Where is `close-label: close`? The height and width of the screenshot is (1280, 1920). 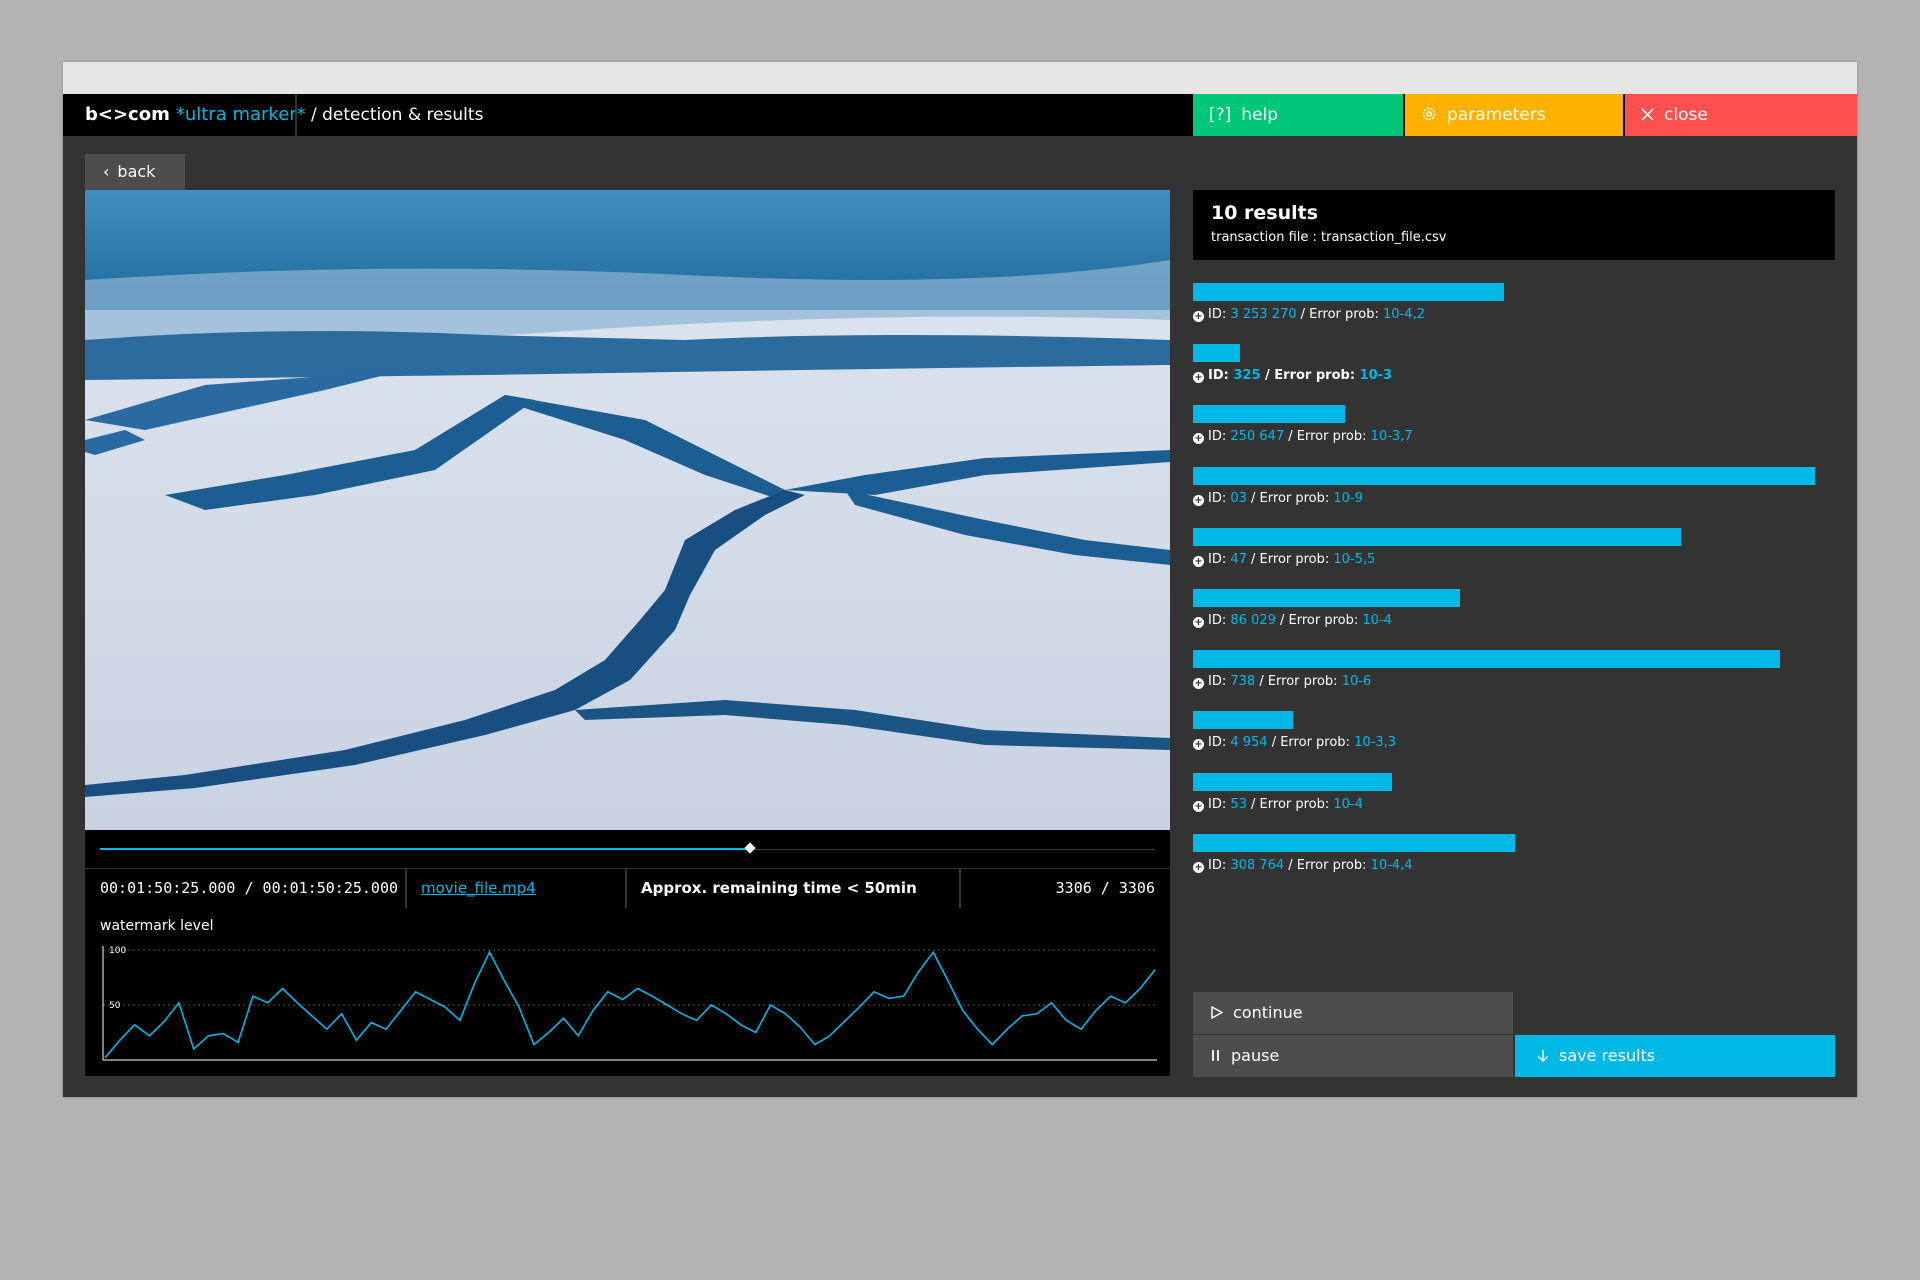 close-label: close is located at coordinates (1686, 115).